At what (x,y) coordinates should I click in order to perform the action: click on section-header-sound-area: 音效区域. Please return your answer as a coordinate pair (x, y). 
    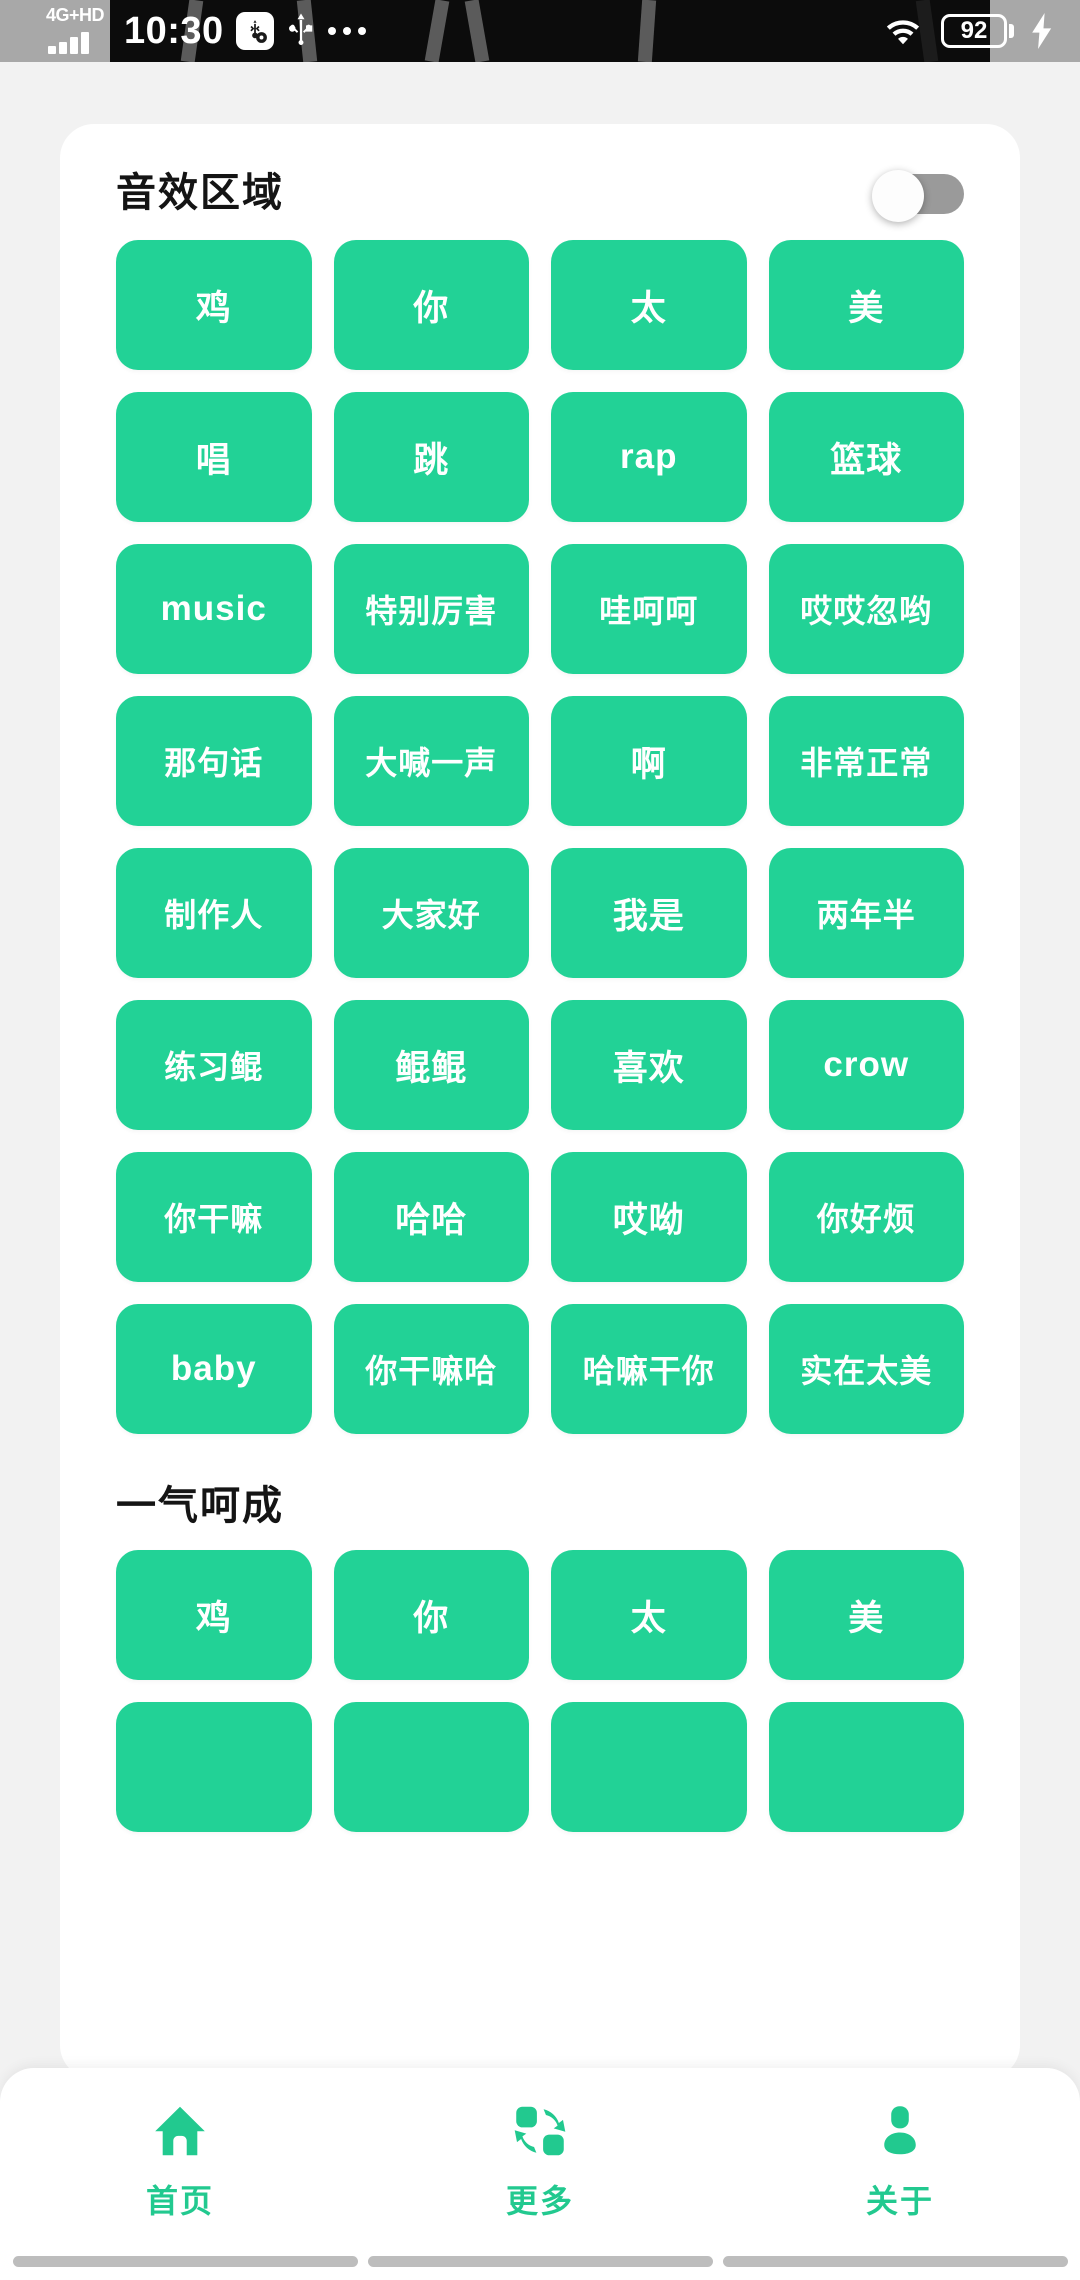
    Looking at the image, I should click on (540, 173).